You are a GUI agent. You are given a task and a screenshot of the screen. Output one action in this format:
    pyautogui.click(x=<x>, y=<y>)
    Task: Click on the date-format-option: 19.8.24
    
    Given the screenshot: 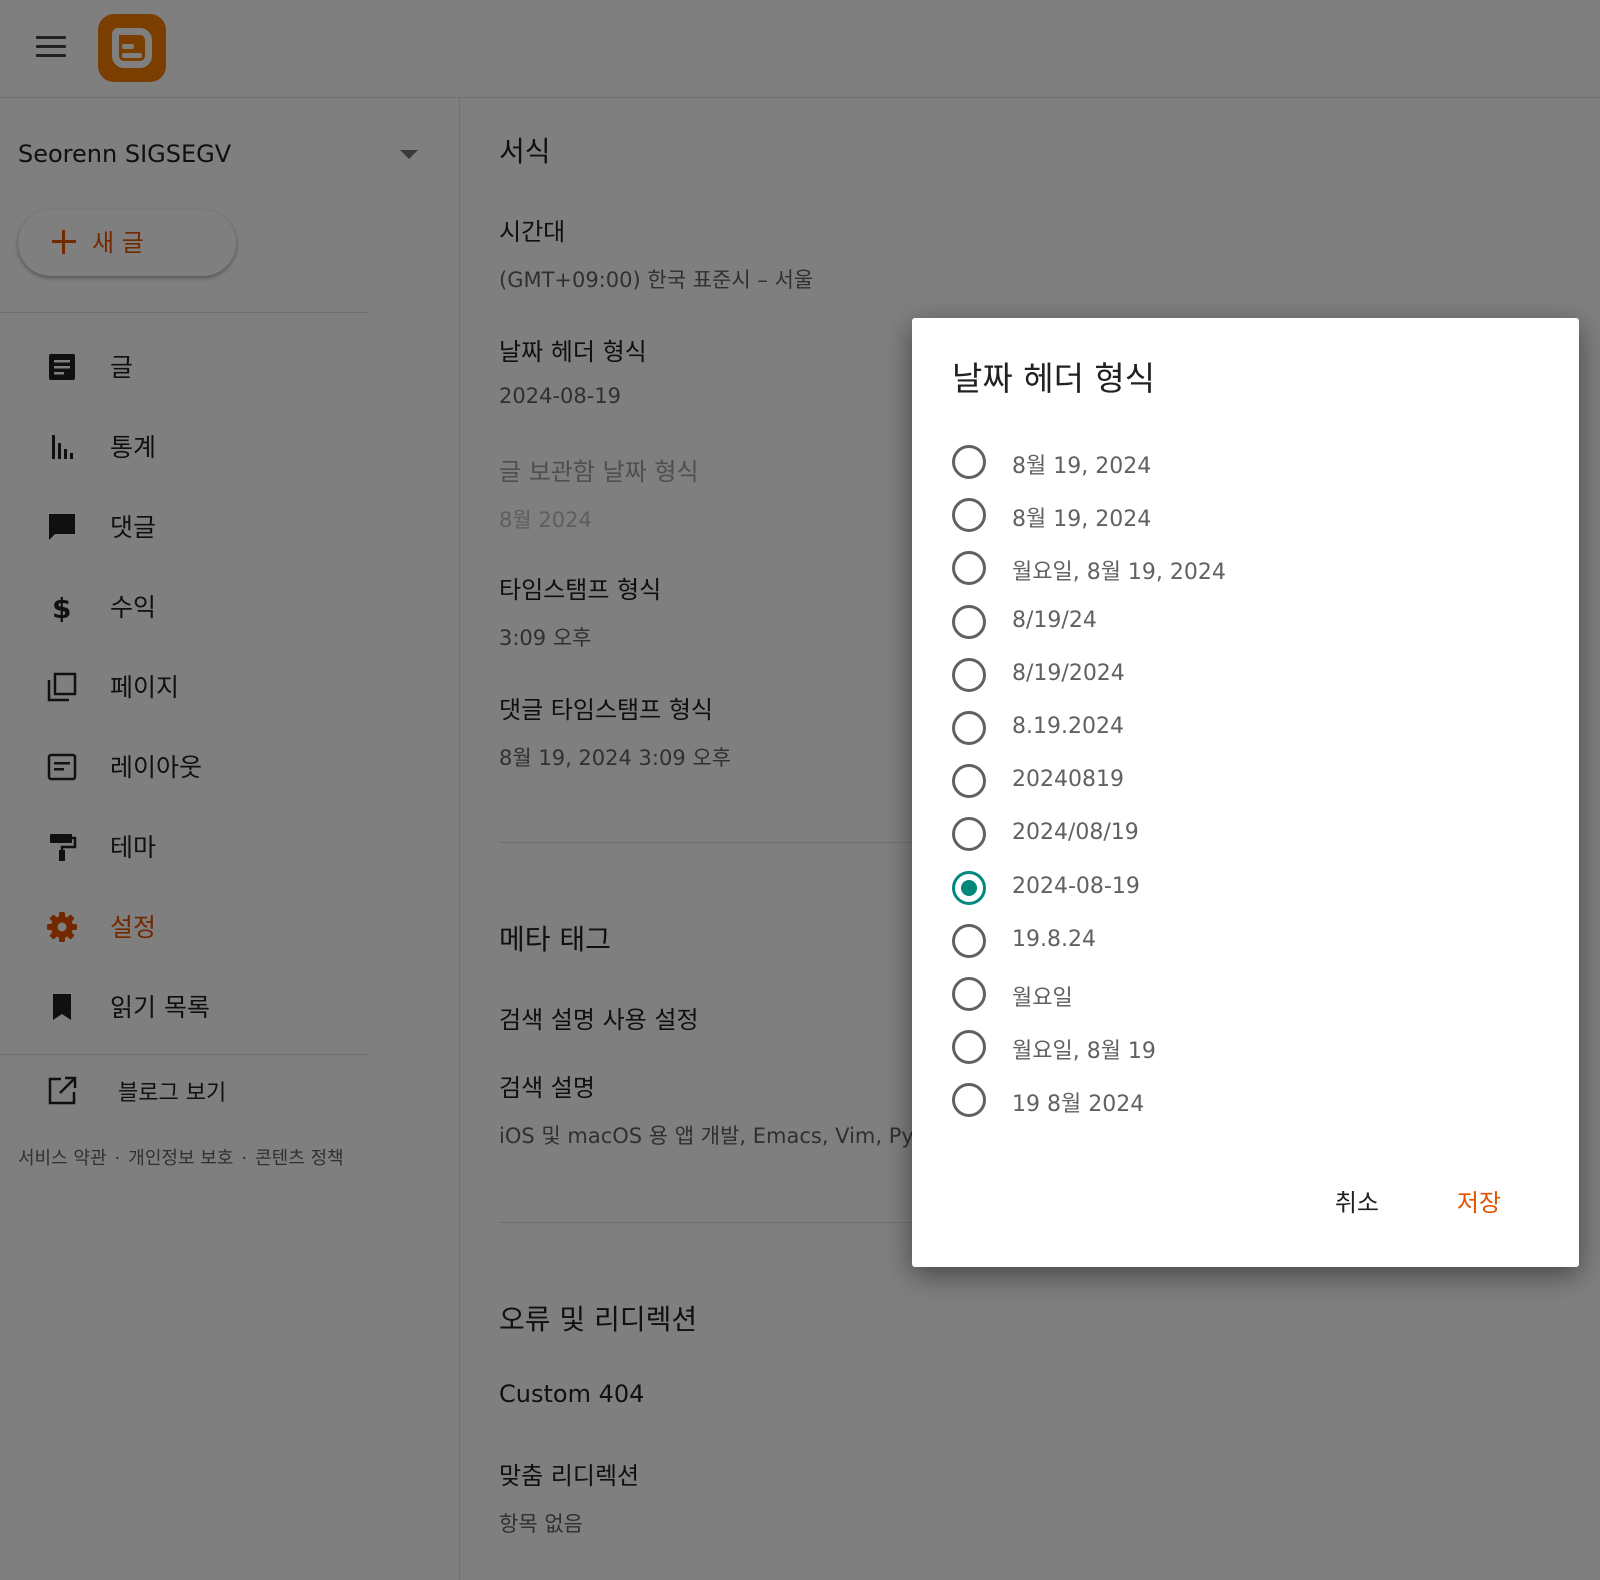 What is the action you would take?
    pyautogui.click(x=1232, y=941)
    